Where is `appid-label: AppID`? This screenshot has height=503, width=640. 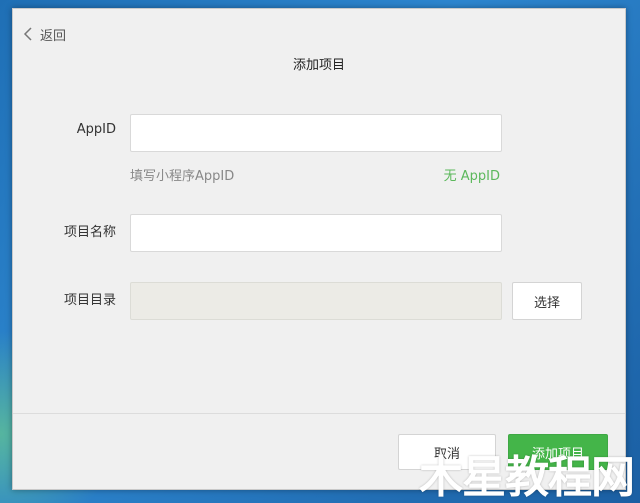
appid-label: AppID is located at coordinates (96, 129).